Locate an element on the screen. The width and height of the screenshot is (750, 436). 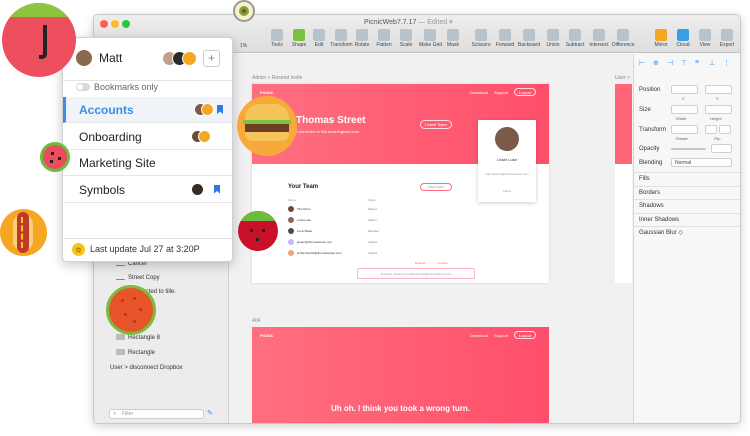
inspector-section-borders: Borders is located at coordinates (687, 191).